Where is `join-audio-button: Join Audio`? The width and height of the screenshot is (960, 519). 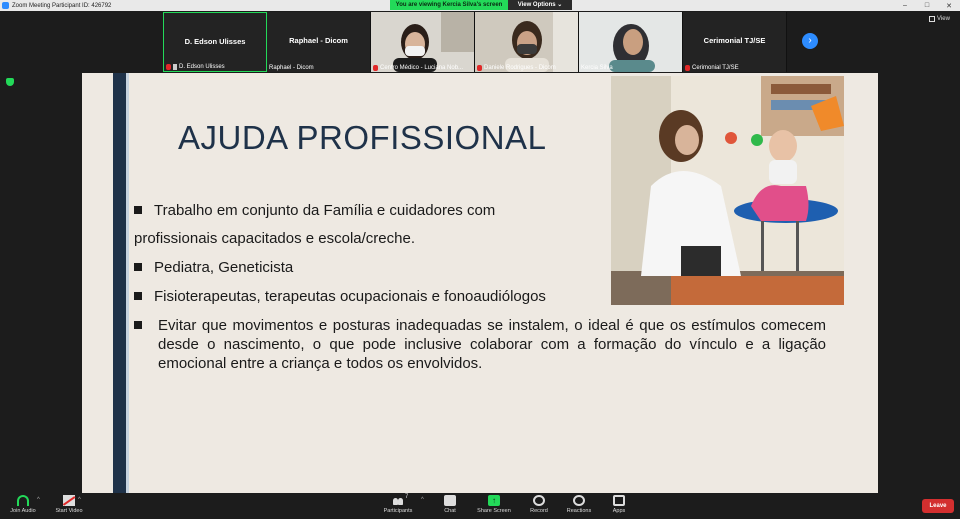 join-audio-button: Join Audio is located at coordinates (23, 504).